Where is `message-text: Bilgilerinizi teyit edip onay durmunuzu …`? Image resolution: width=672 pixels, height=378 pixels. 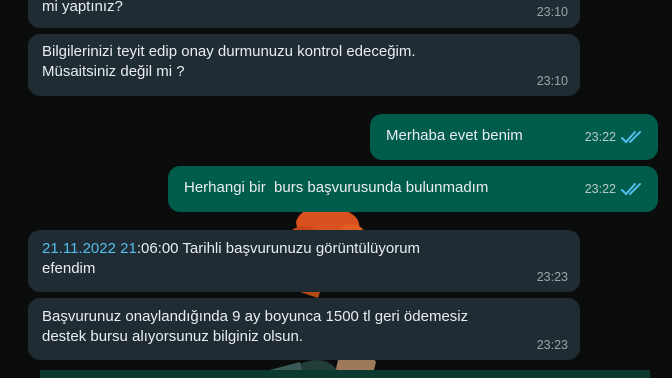
message-text: Bilgilerinizi teyit edip onay durmunuzu … is located at coordinates (229, 61).